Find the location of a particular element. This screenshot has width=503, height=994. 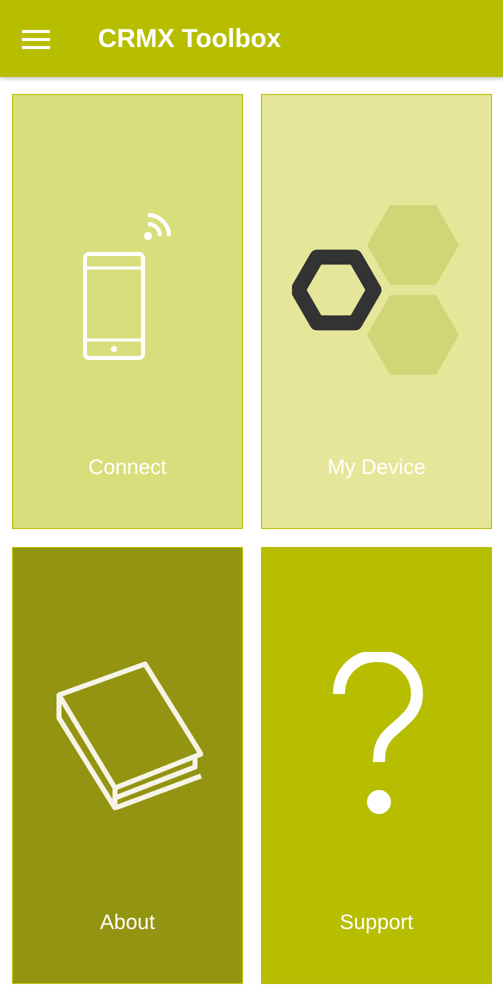

app-title: CRMX Toolbox is located at coordinates (189, 38).